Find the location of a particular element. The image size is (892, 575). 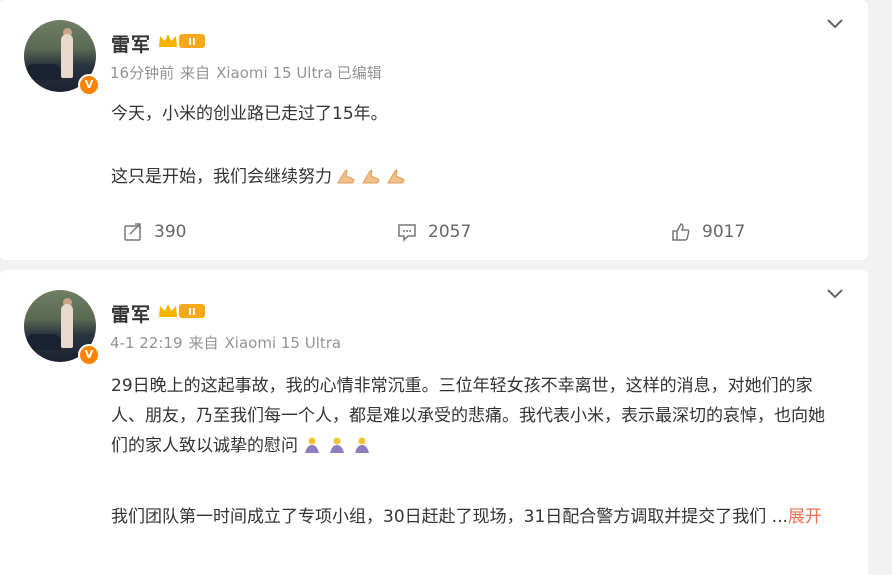

repost-button: 390 is located at coordinates (154, 232).